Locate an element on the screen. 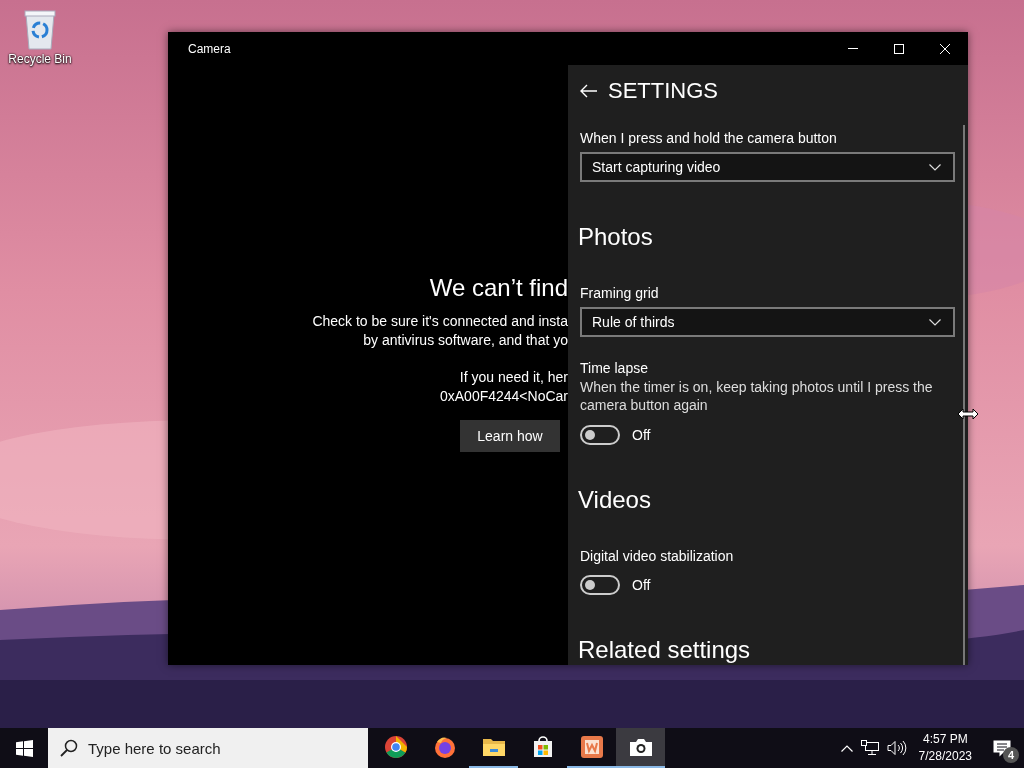 Image resolution: width=1024 pixels, height=768 pixels. network-icon is located at coordinates (869, 748).